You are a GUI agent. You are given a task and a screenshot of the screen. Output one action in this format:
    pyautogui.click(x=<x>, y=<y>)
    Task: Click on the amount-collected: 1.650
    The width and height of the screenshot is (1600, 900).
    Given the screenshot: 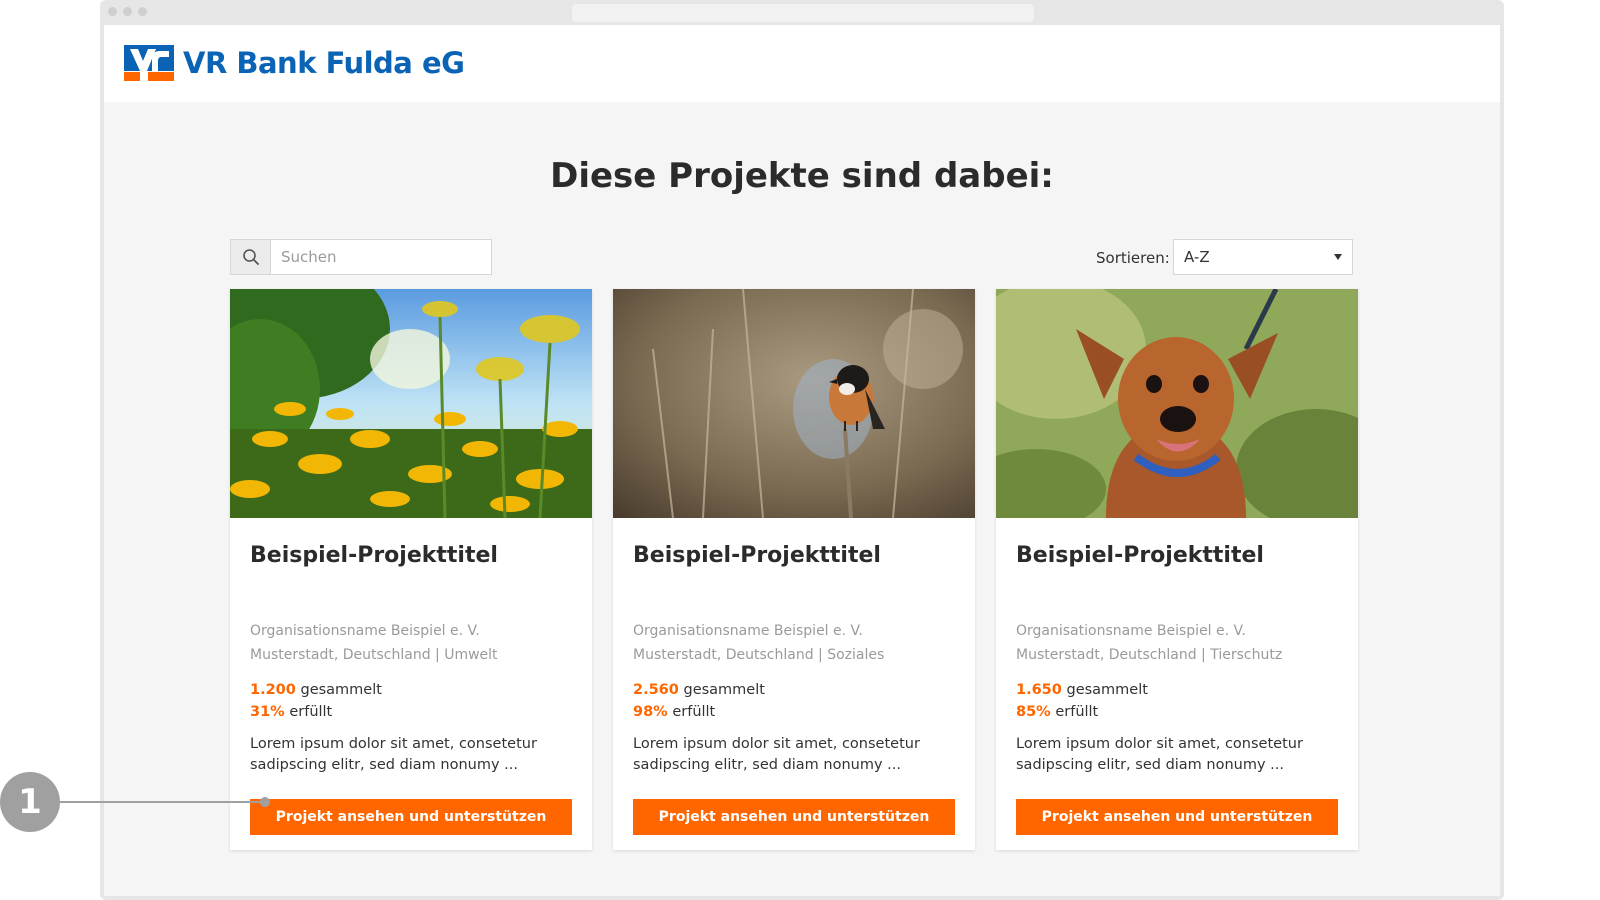 What is the action you would take?
    pyautogui.click(x=1039, y=690)
    